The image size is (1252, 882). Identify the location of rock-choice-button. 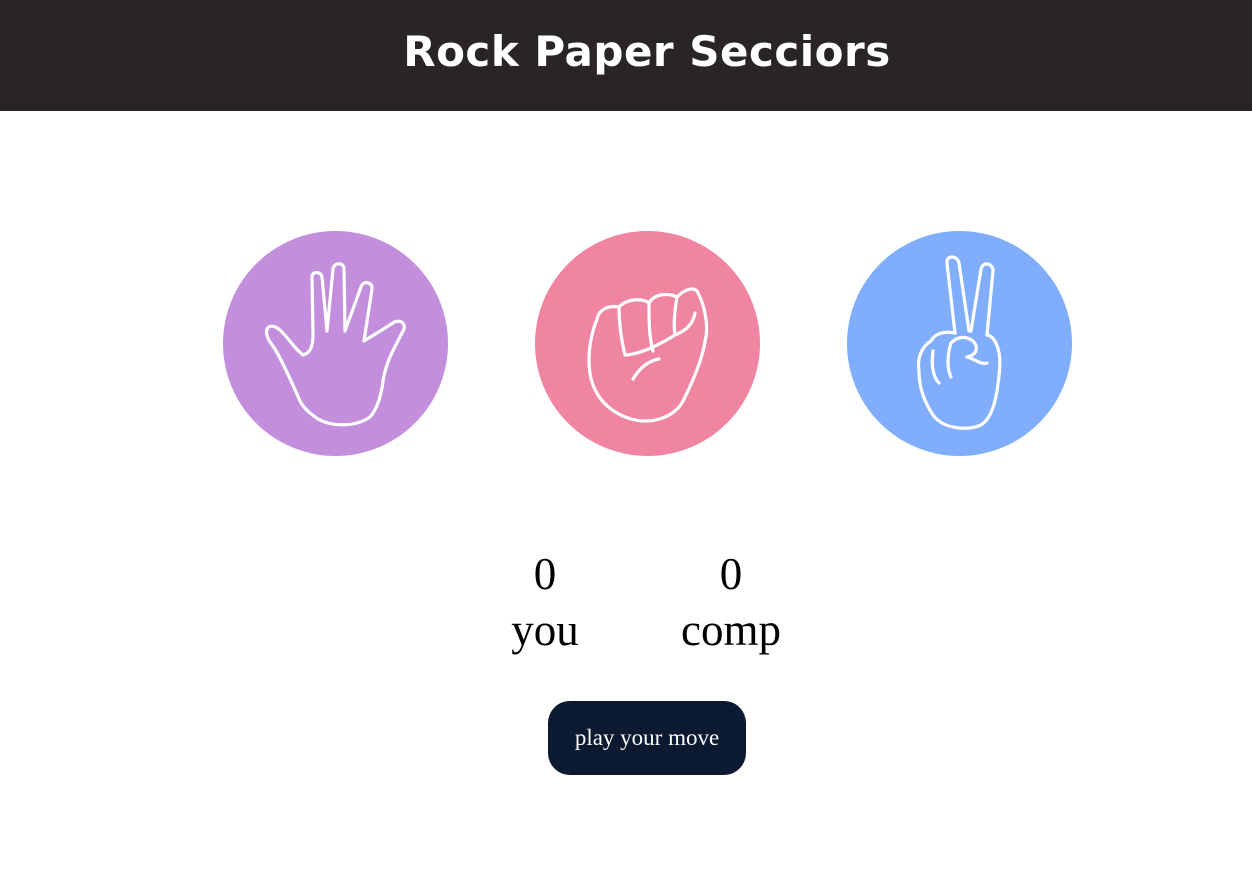
(647, 343).